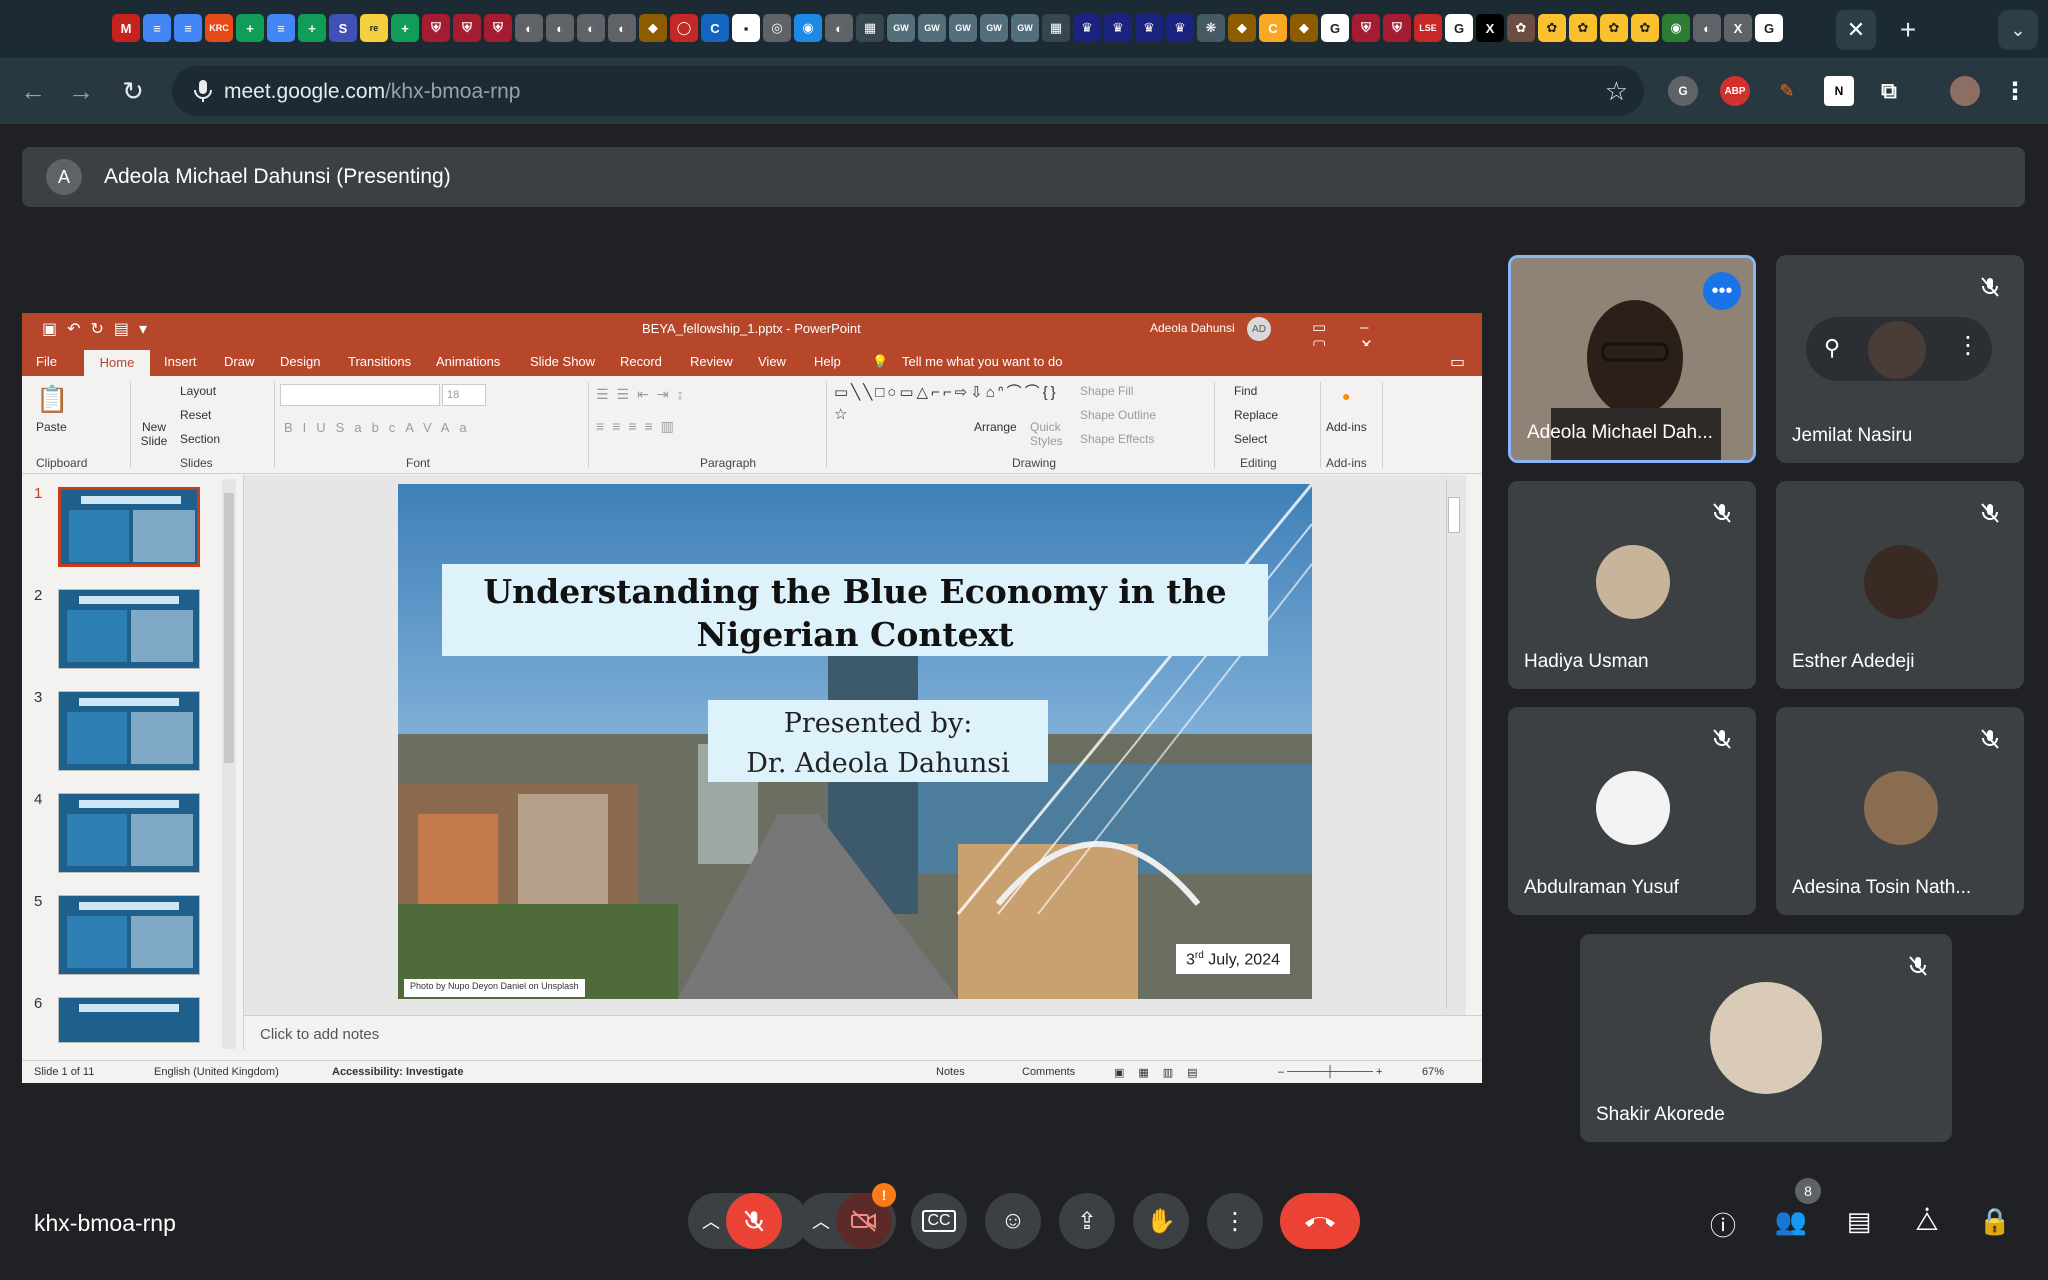 This screenshot has width=2048, height=1280. Describe the element at coordinates (1346, 427) in the screenshot. I see `addins-button: Add-ins` at that location.